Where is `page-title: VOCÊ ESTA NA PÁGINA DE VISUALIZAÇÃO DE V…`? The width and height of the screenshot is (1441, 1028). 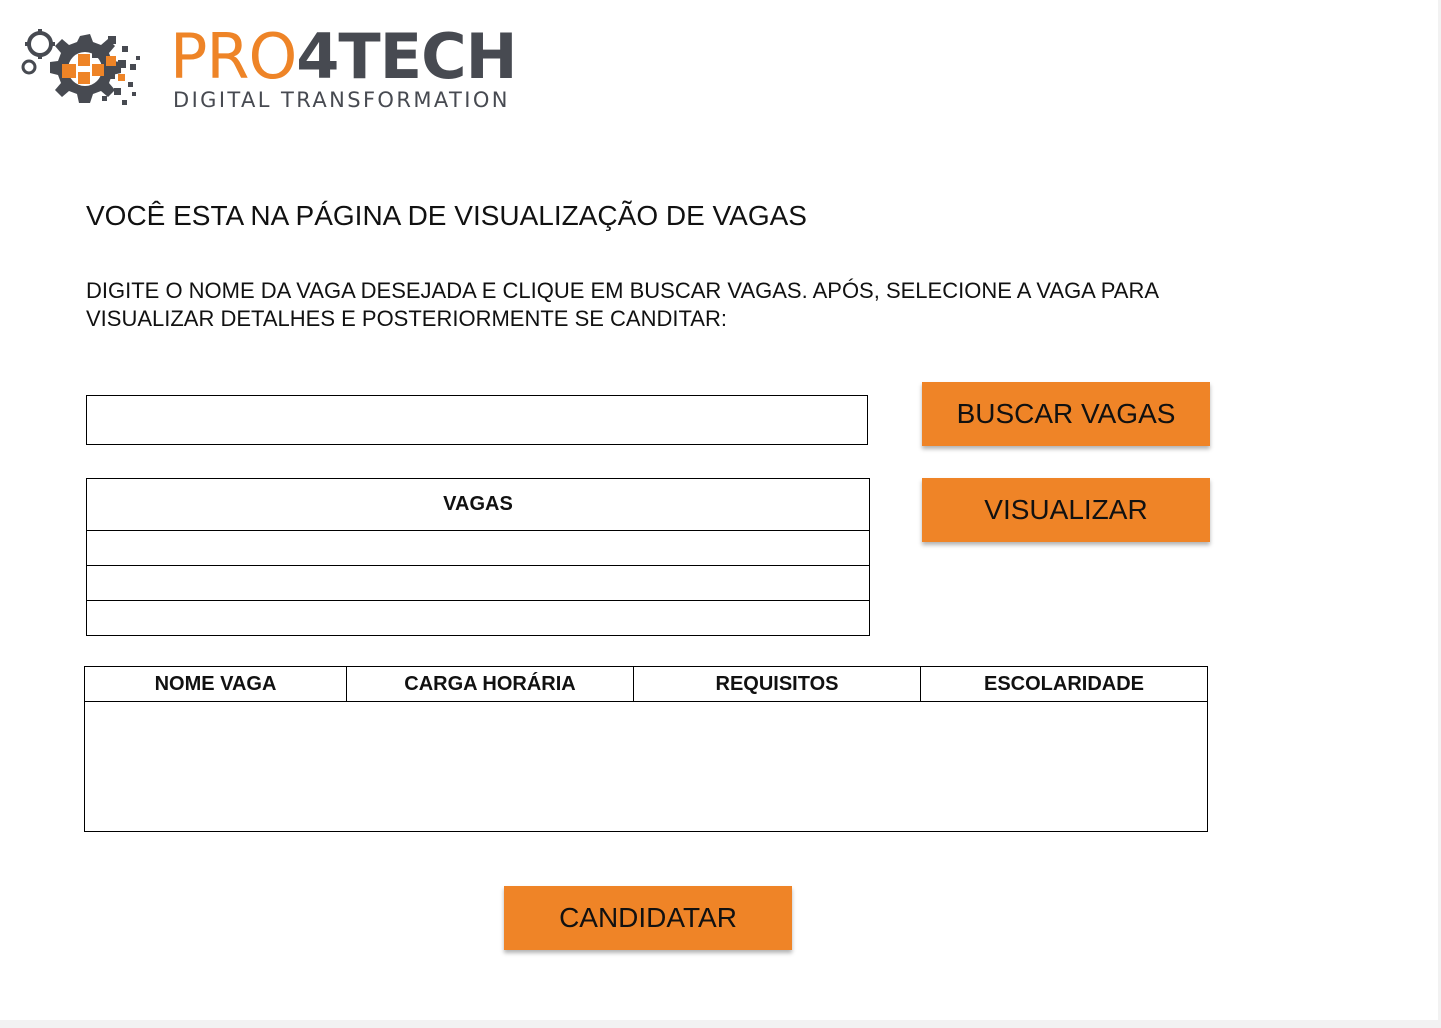 page-title: VOCÊ ESTA NA PÁGINA DE VISUALIZAÇÃO DE V… is located at coordinates (446, 215).